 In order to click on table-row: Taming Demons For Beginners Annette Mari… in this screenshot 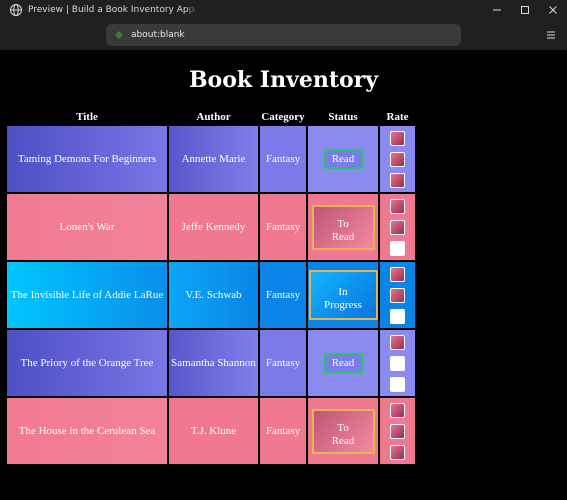, I will do `click(211, 159)`.